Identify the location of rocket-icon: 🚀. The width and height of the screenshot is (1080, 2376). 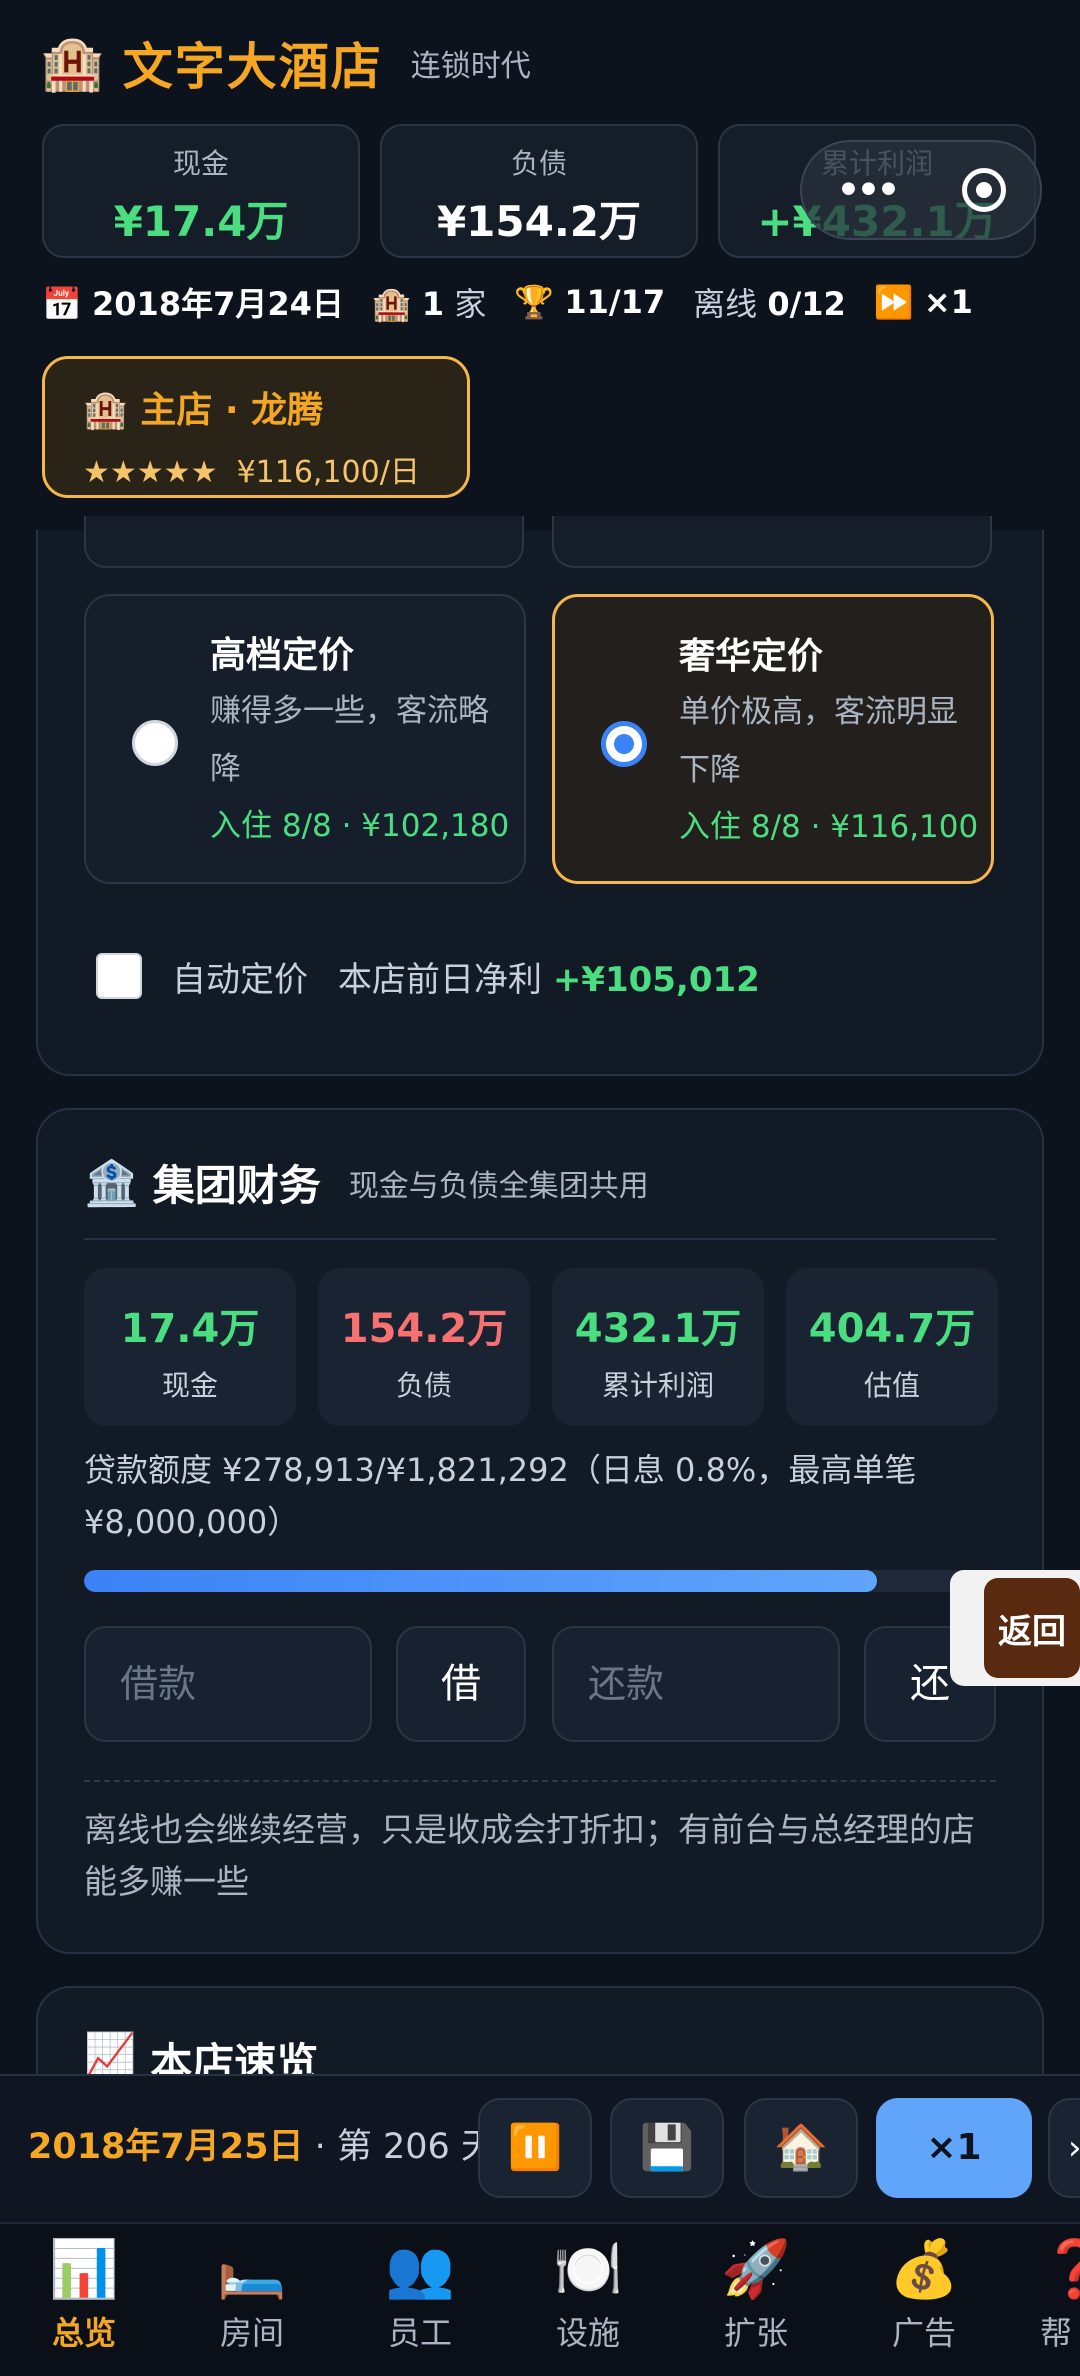
(756, 2269).